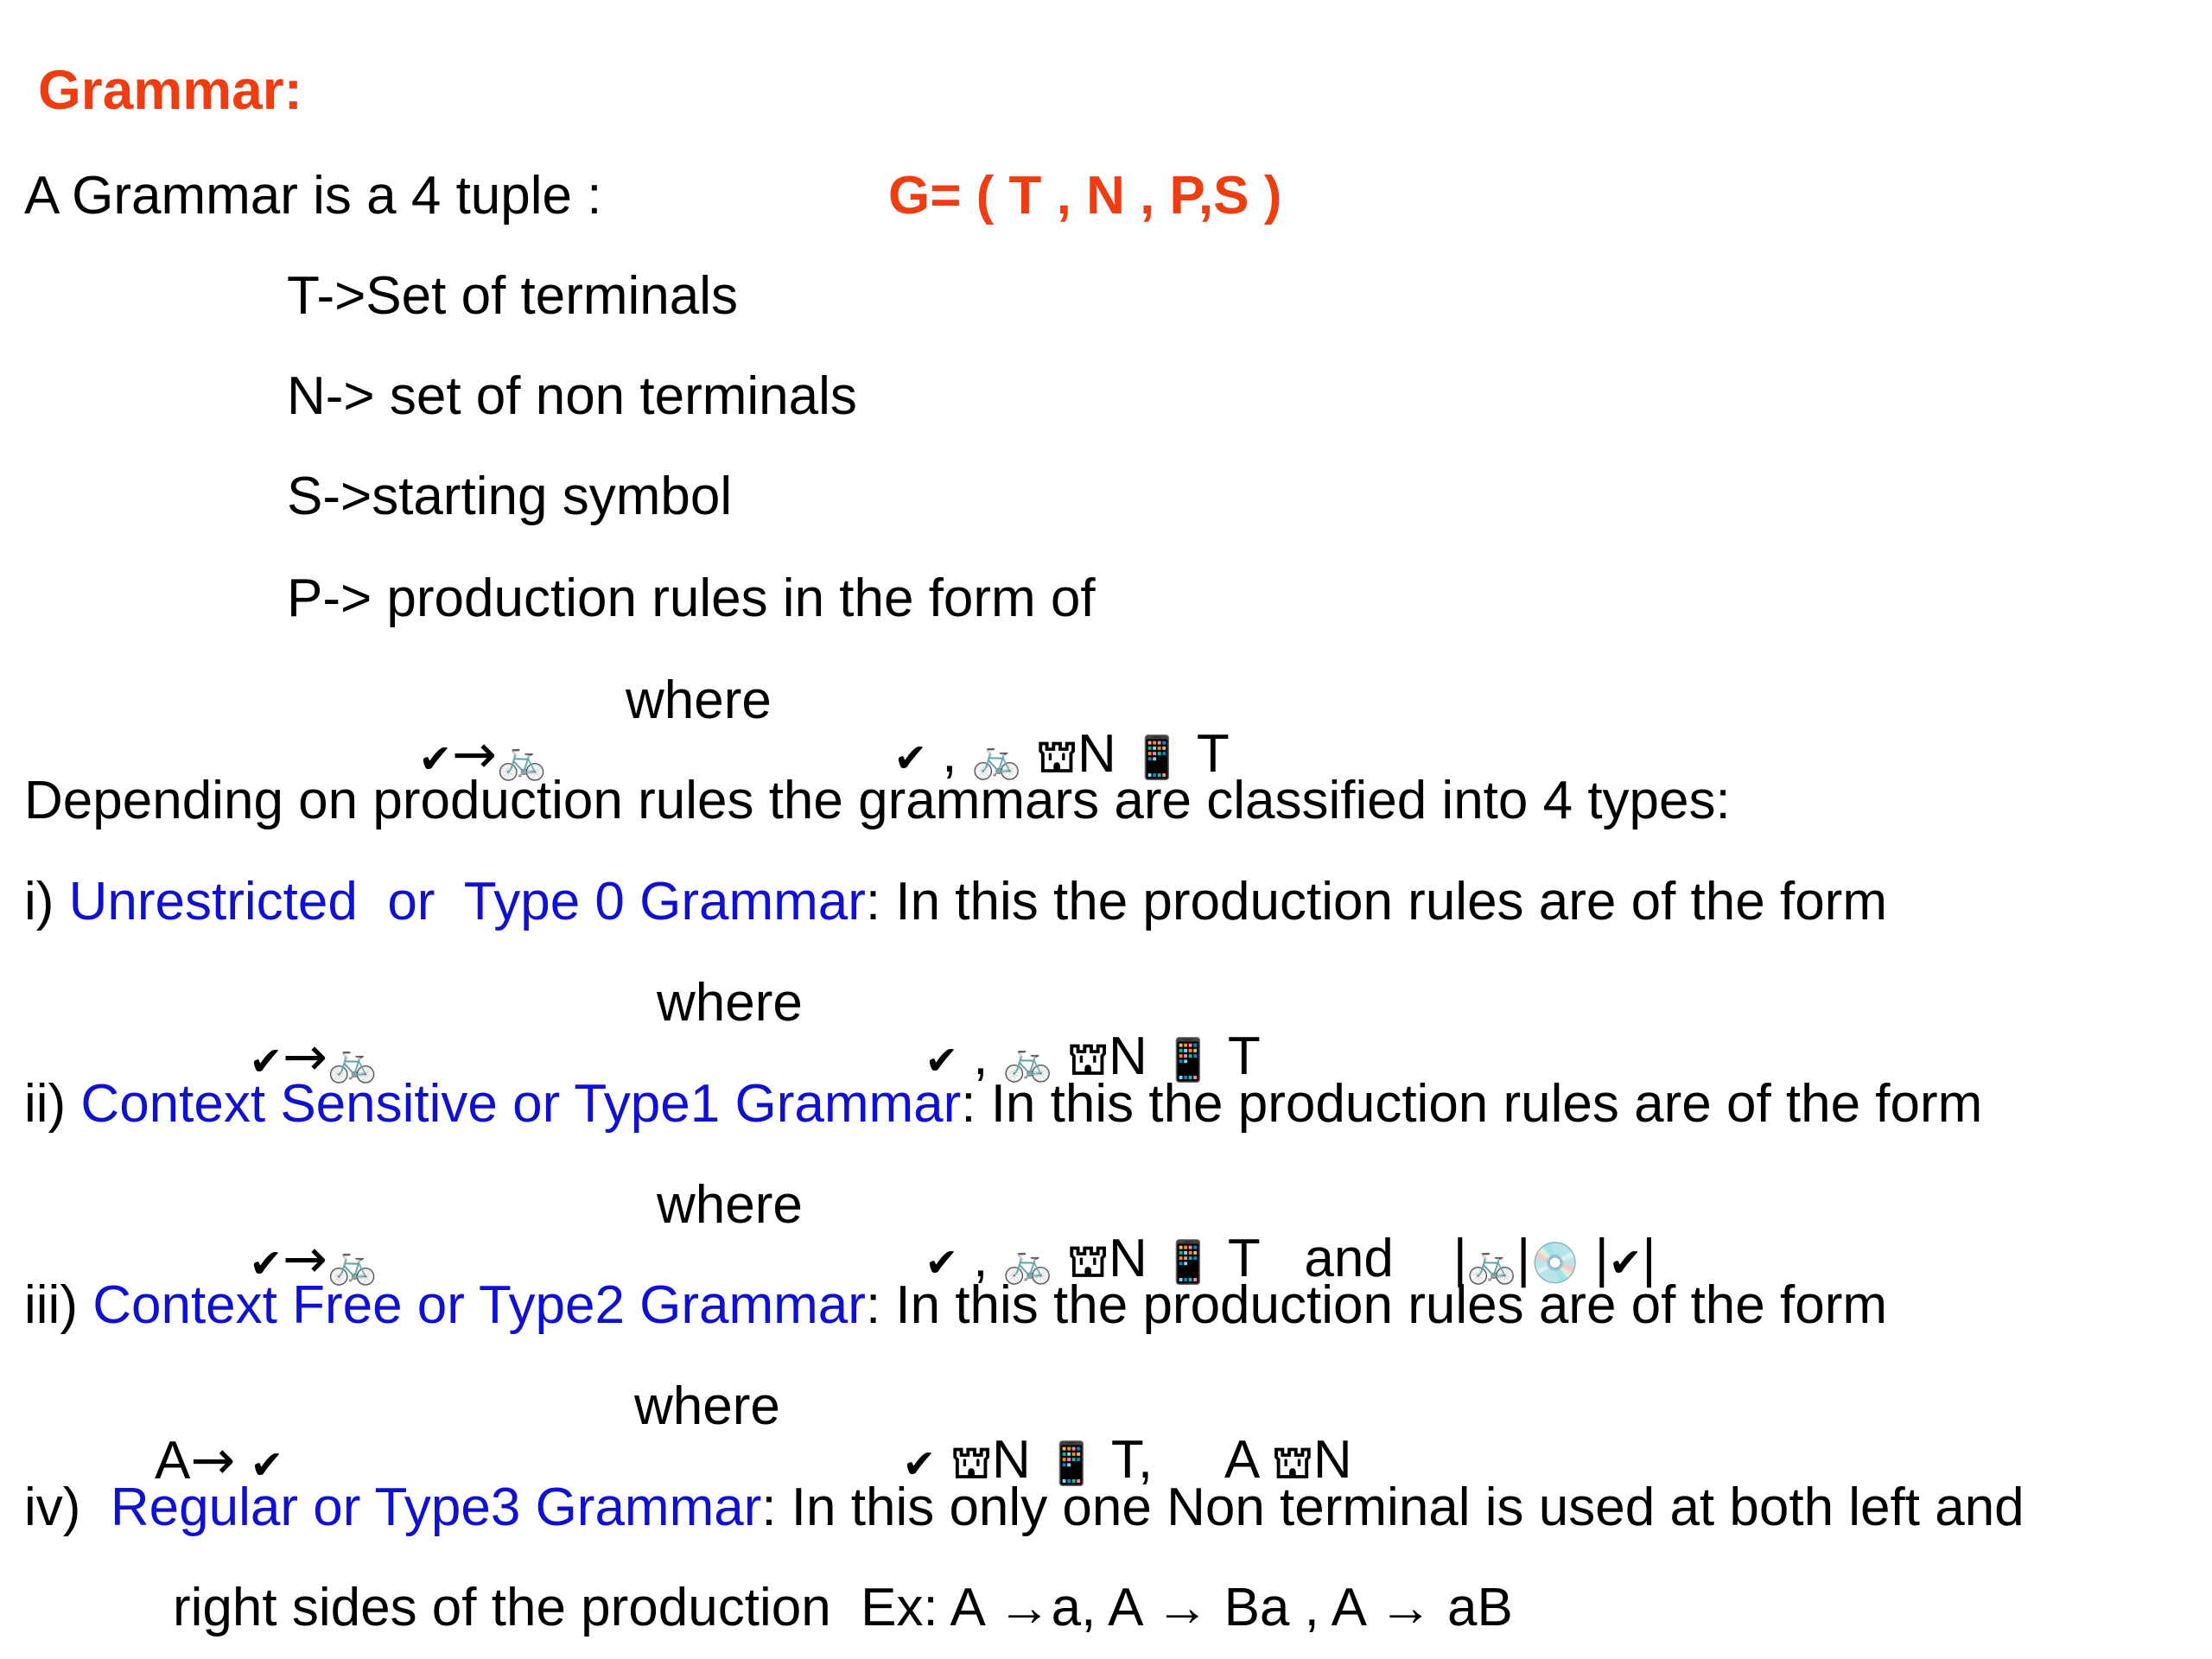  I want to click on intro-text: A Grammar is a 4 tuple :, so click(313, 196).